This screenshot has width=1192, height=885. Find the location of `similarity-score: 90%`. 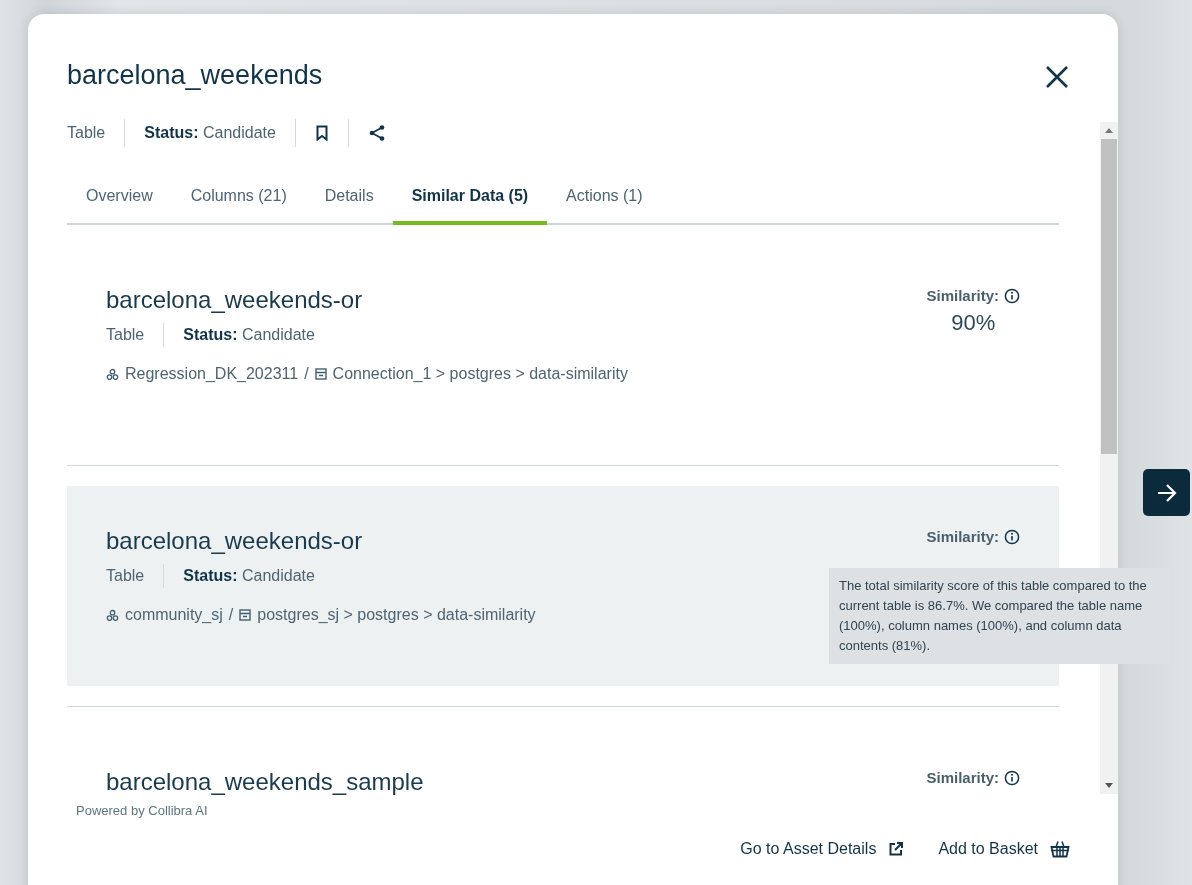

similarity-score: 90% is located at coordinates (973, 323).